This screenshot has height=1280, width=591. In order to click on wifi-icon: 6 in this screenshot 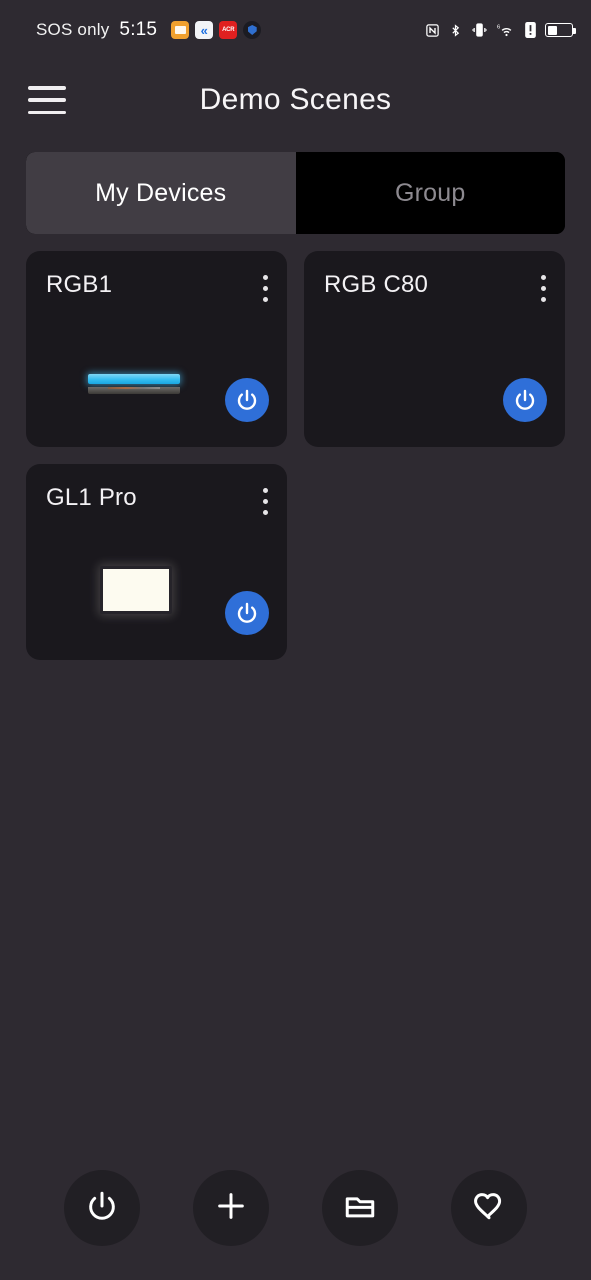, I will do `click(506, 30)`.